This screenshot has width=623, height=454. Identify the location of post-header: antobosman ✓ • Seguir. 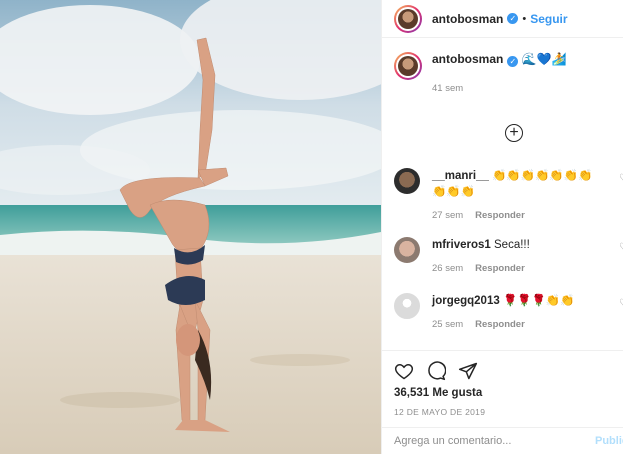
(502, 19).